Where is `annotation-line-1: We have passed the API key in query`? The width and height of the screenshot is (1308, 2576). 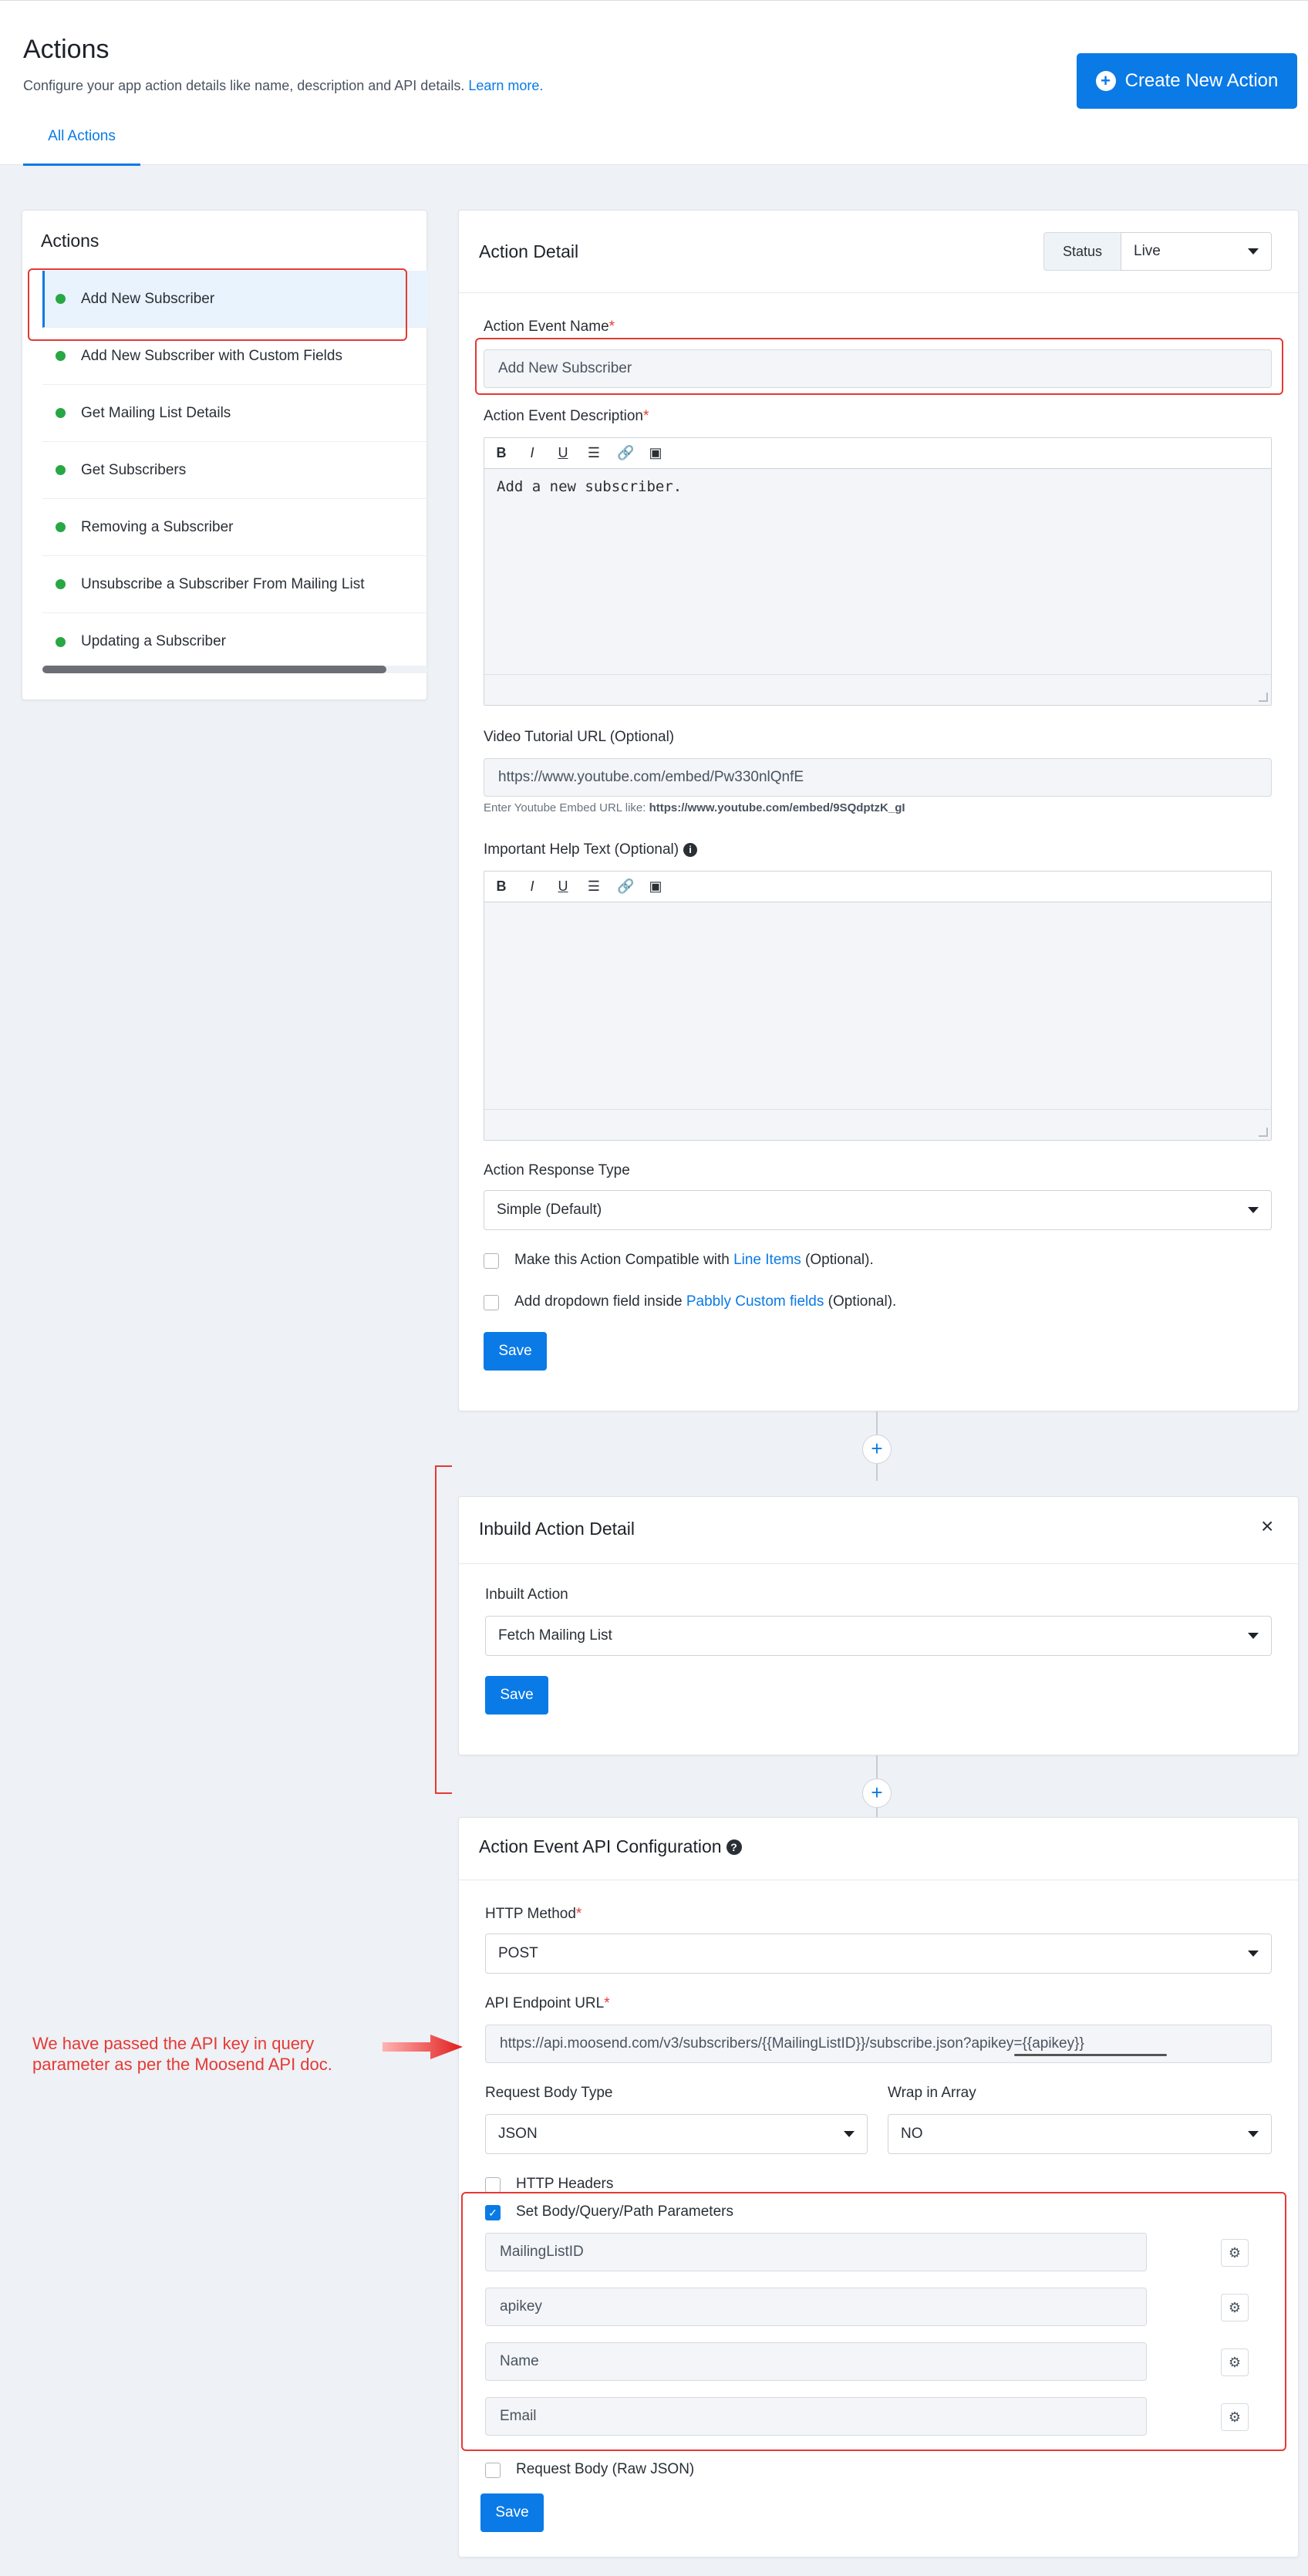 annotation-line-1: We have passed the API key in query is located at coordinates (173, 2043).